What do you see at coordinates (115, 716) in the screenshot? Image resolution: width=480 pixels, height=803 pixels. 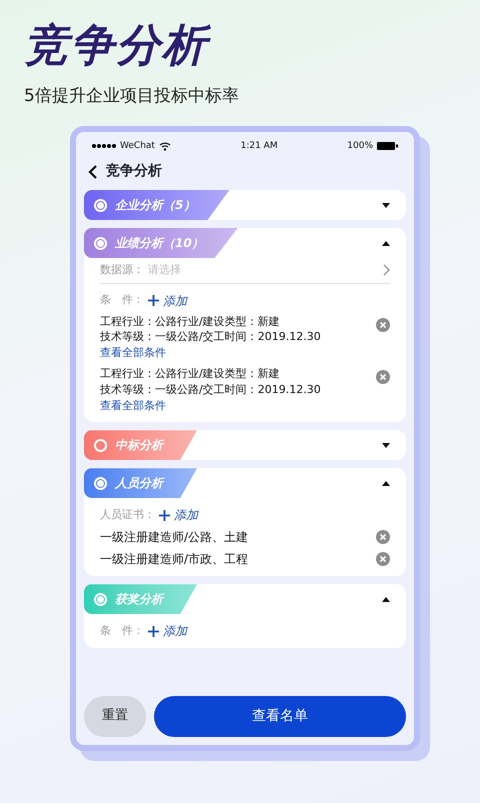 I see `reset-button: 重置` at bounding box center [115, 716].